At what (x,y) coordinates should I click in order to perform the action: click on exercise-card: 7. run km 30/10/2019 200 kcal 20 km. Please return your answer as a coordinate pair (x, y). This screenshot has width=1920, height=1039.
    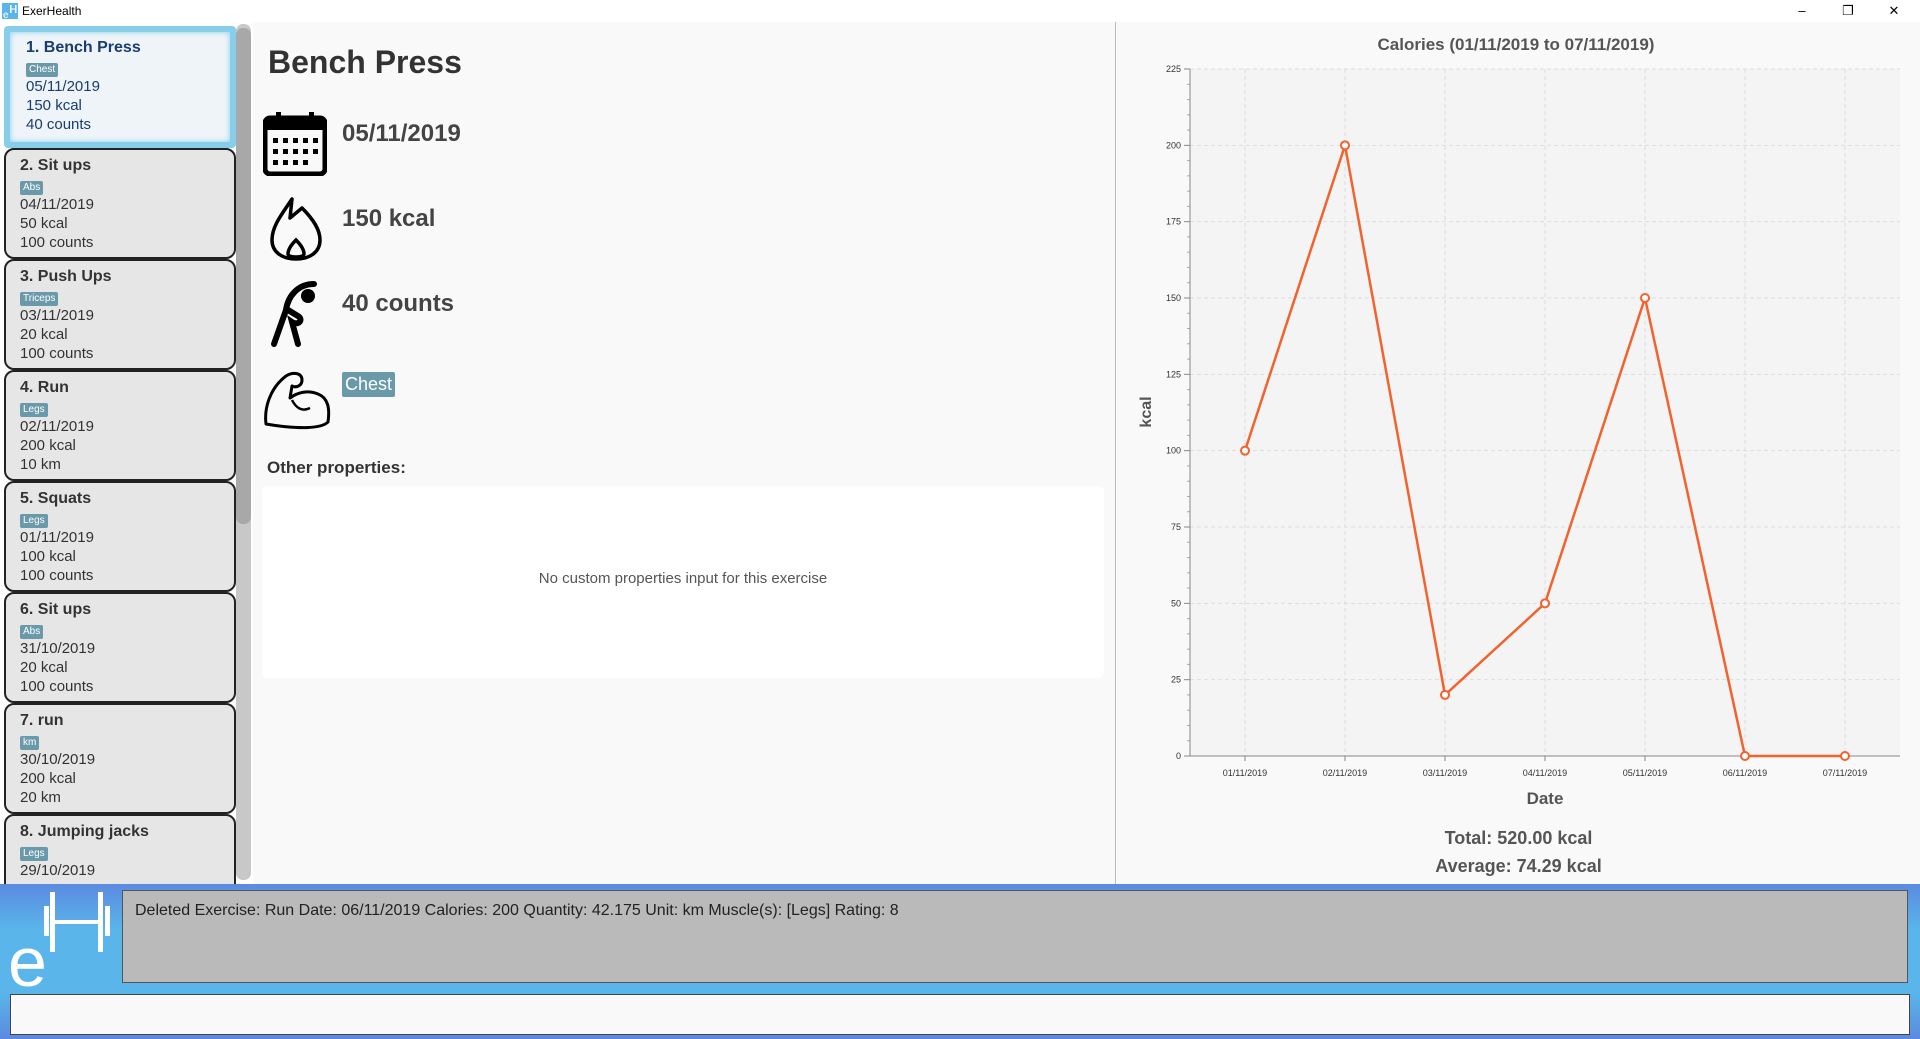
    Looking at the image, I should click on (120, 758).